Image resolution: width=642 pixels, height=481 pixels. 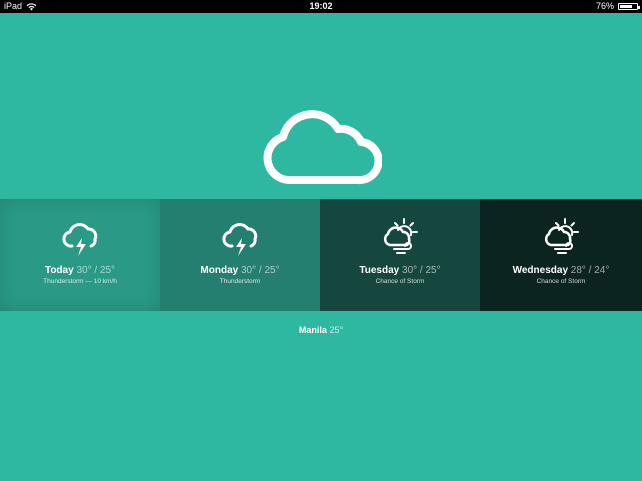 I want to click on status-bar: iPad 19:02 76%, so click(x=321, y=6).